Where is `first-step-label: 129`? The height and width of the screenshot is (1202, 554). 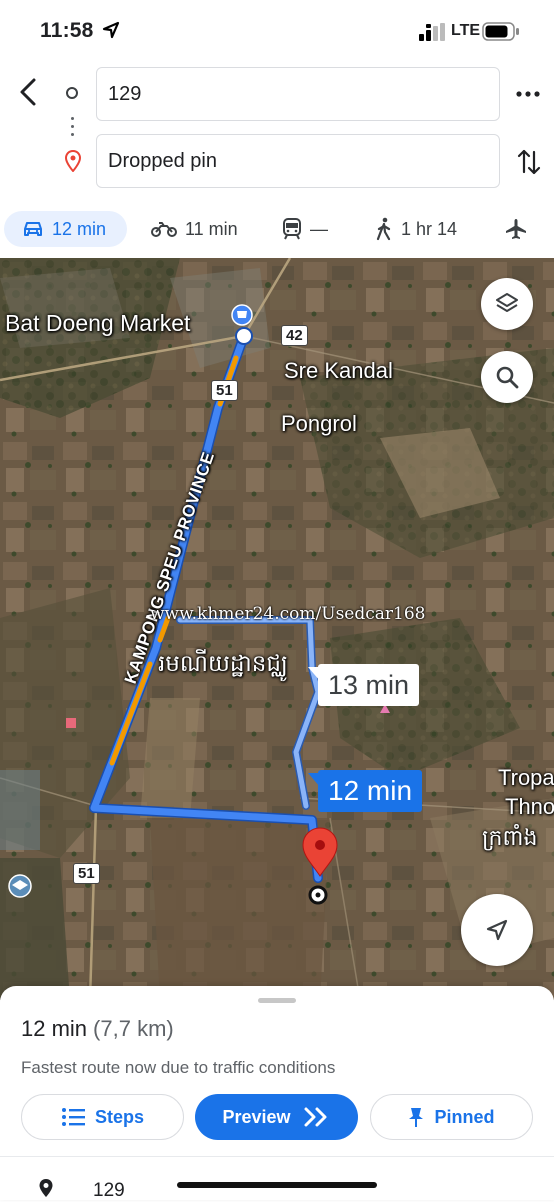
first-step-label: 129 is located at coordinates (109, 1190).